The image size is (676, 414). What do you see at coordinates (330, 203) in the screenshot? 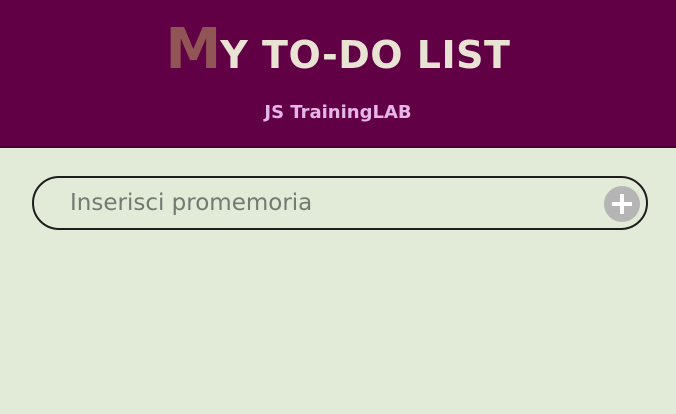
I see `todo-input` at bounding box center [330, 203].